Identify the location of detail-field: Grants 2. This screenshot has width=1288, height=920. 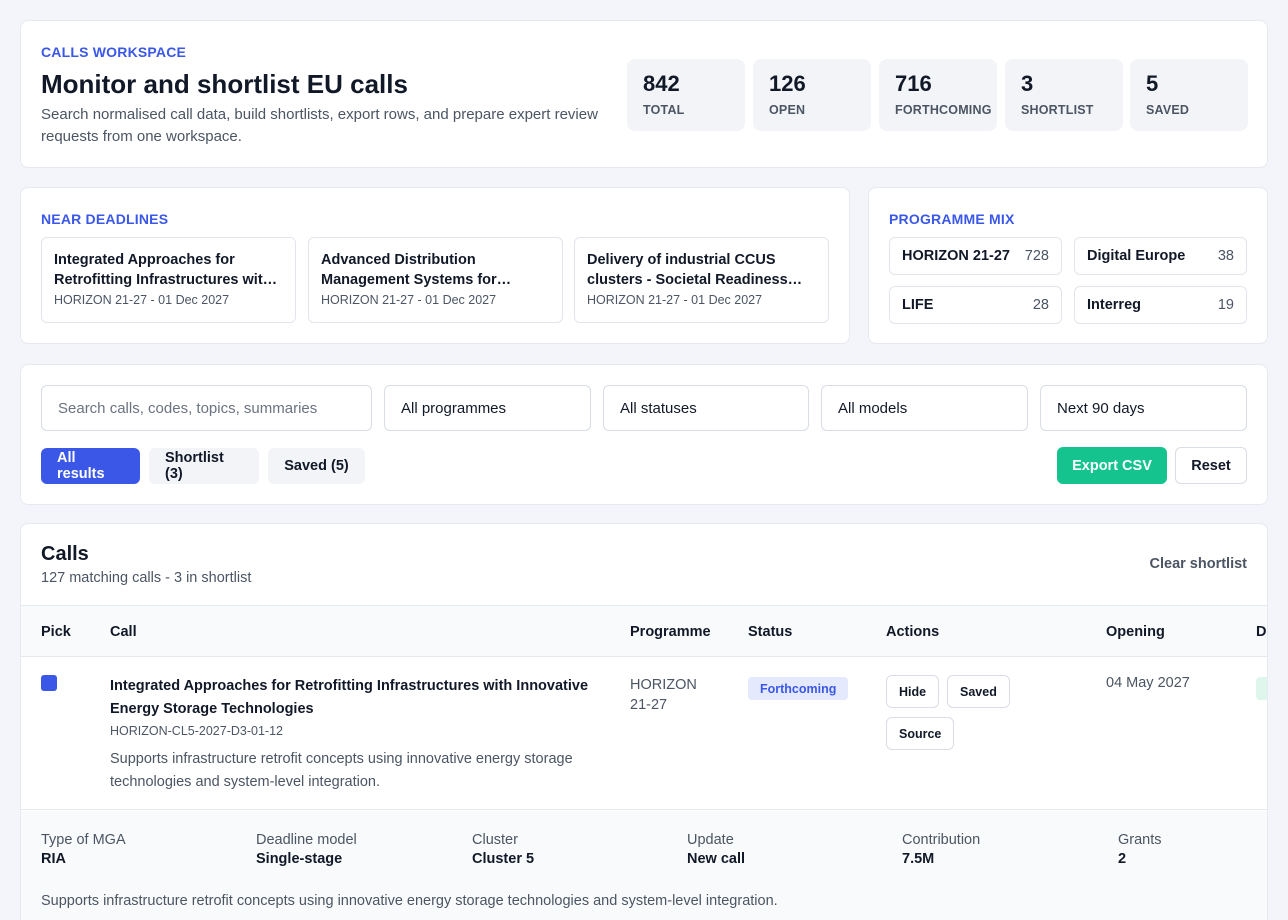
(1140, 849).